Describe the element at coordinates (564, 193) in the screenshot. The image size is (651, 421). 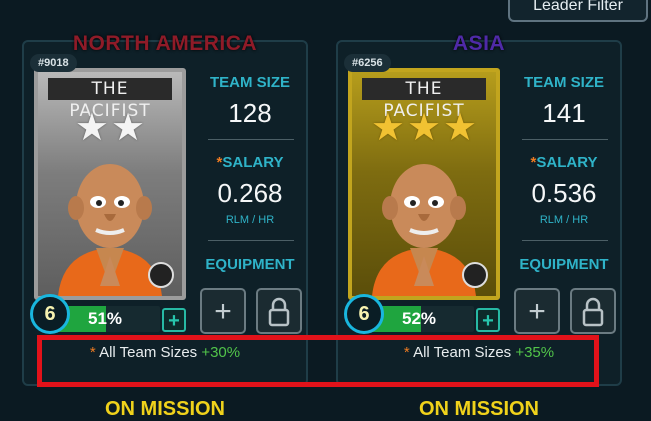
I see `salary-value: 0.536` at that location.